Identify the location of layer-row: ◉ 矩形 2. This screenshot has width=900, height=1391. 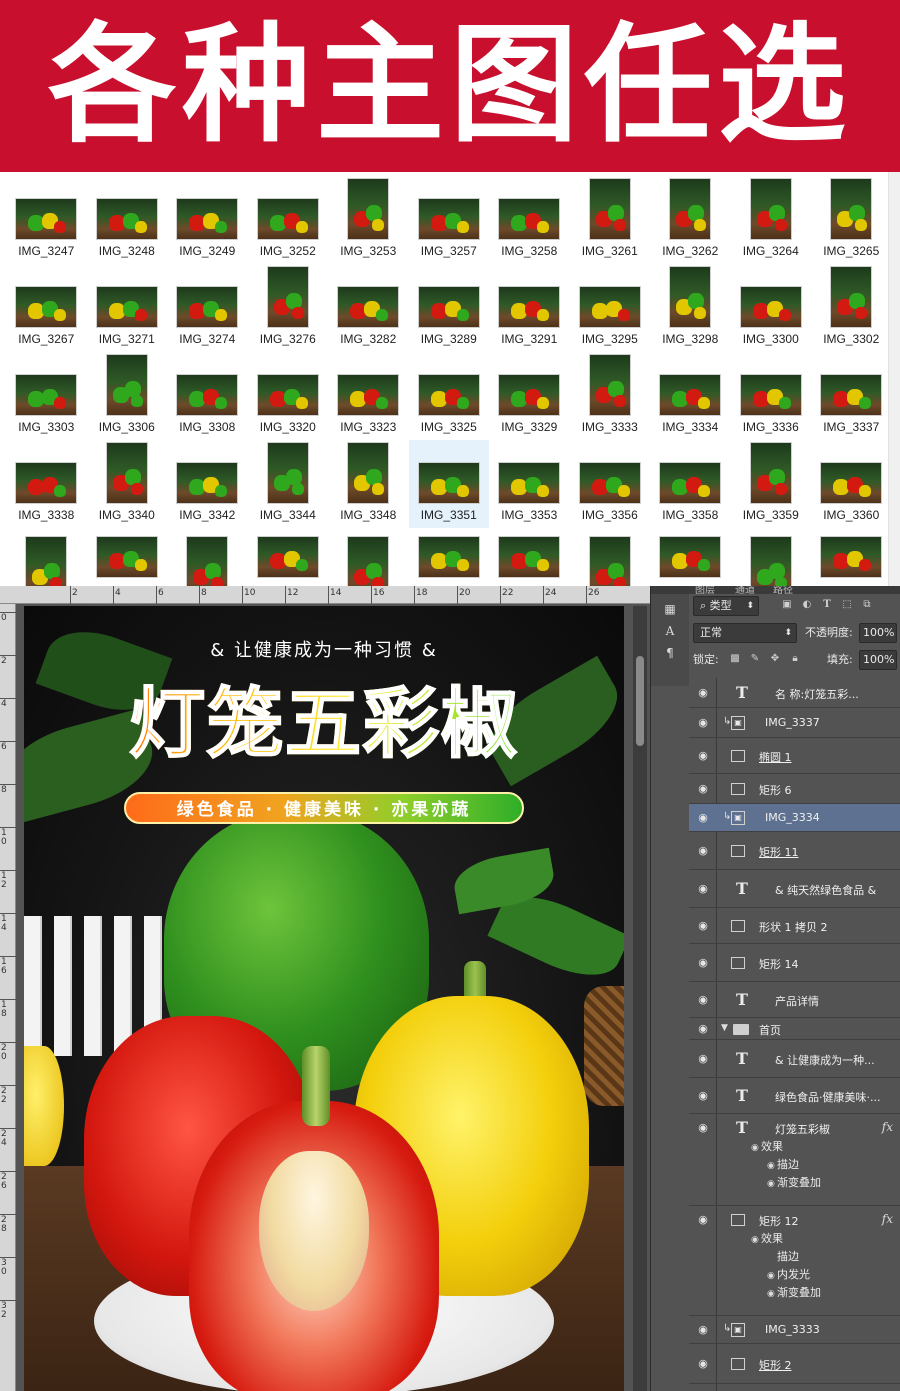
(794, 1364).